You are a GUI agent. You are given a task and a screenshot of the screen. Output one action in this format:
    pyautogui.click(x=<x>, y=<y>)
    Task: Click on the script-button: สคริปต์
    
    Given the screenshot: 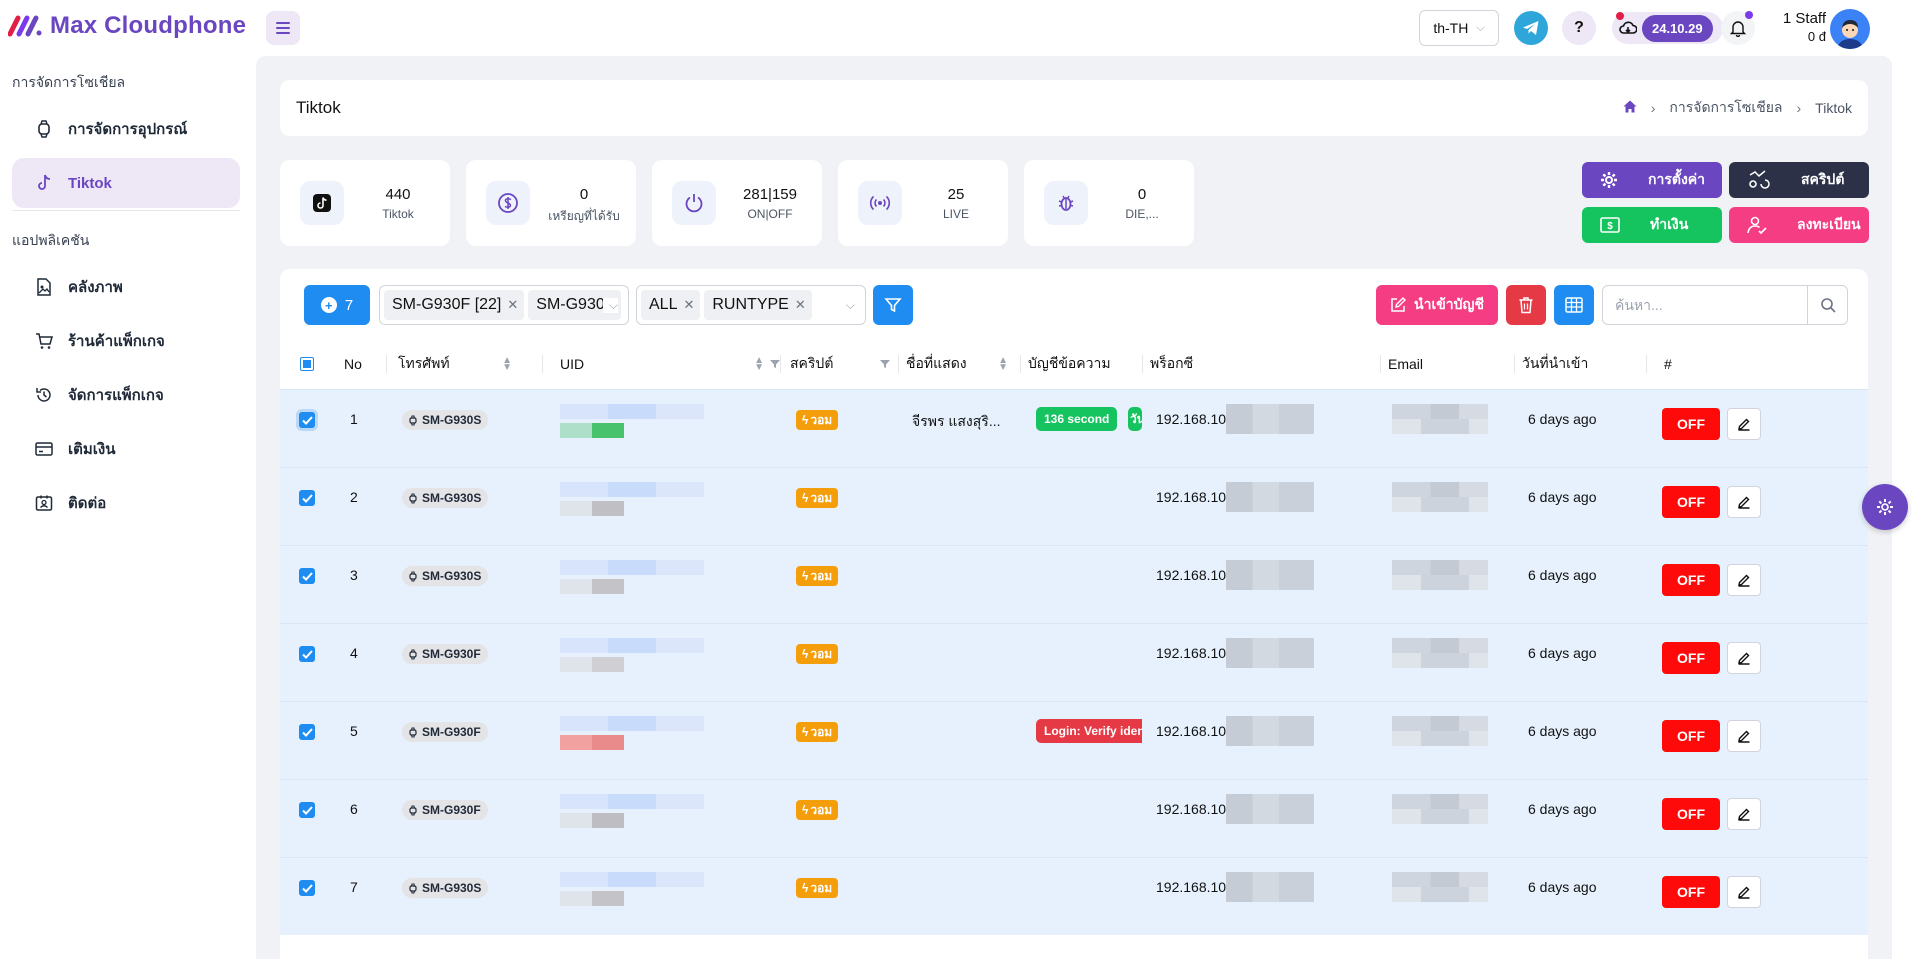 What is the action you would take?
    pyautogui.click(x=1799, y=180)
    